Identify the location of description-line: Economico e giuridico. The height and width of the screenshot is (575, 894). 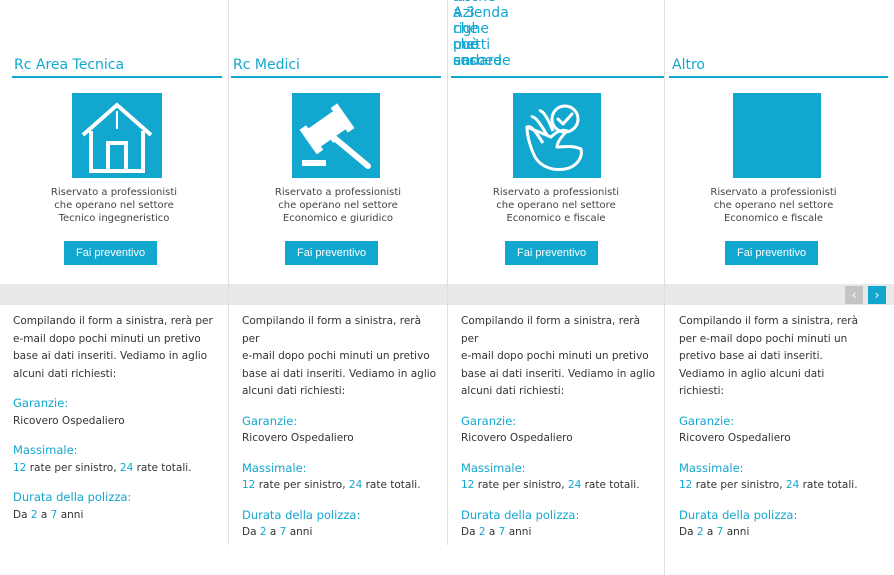
(338, 218).